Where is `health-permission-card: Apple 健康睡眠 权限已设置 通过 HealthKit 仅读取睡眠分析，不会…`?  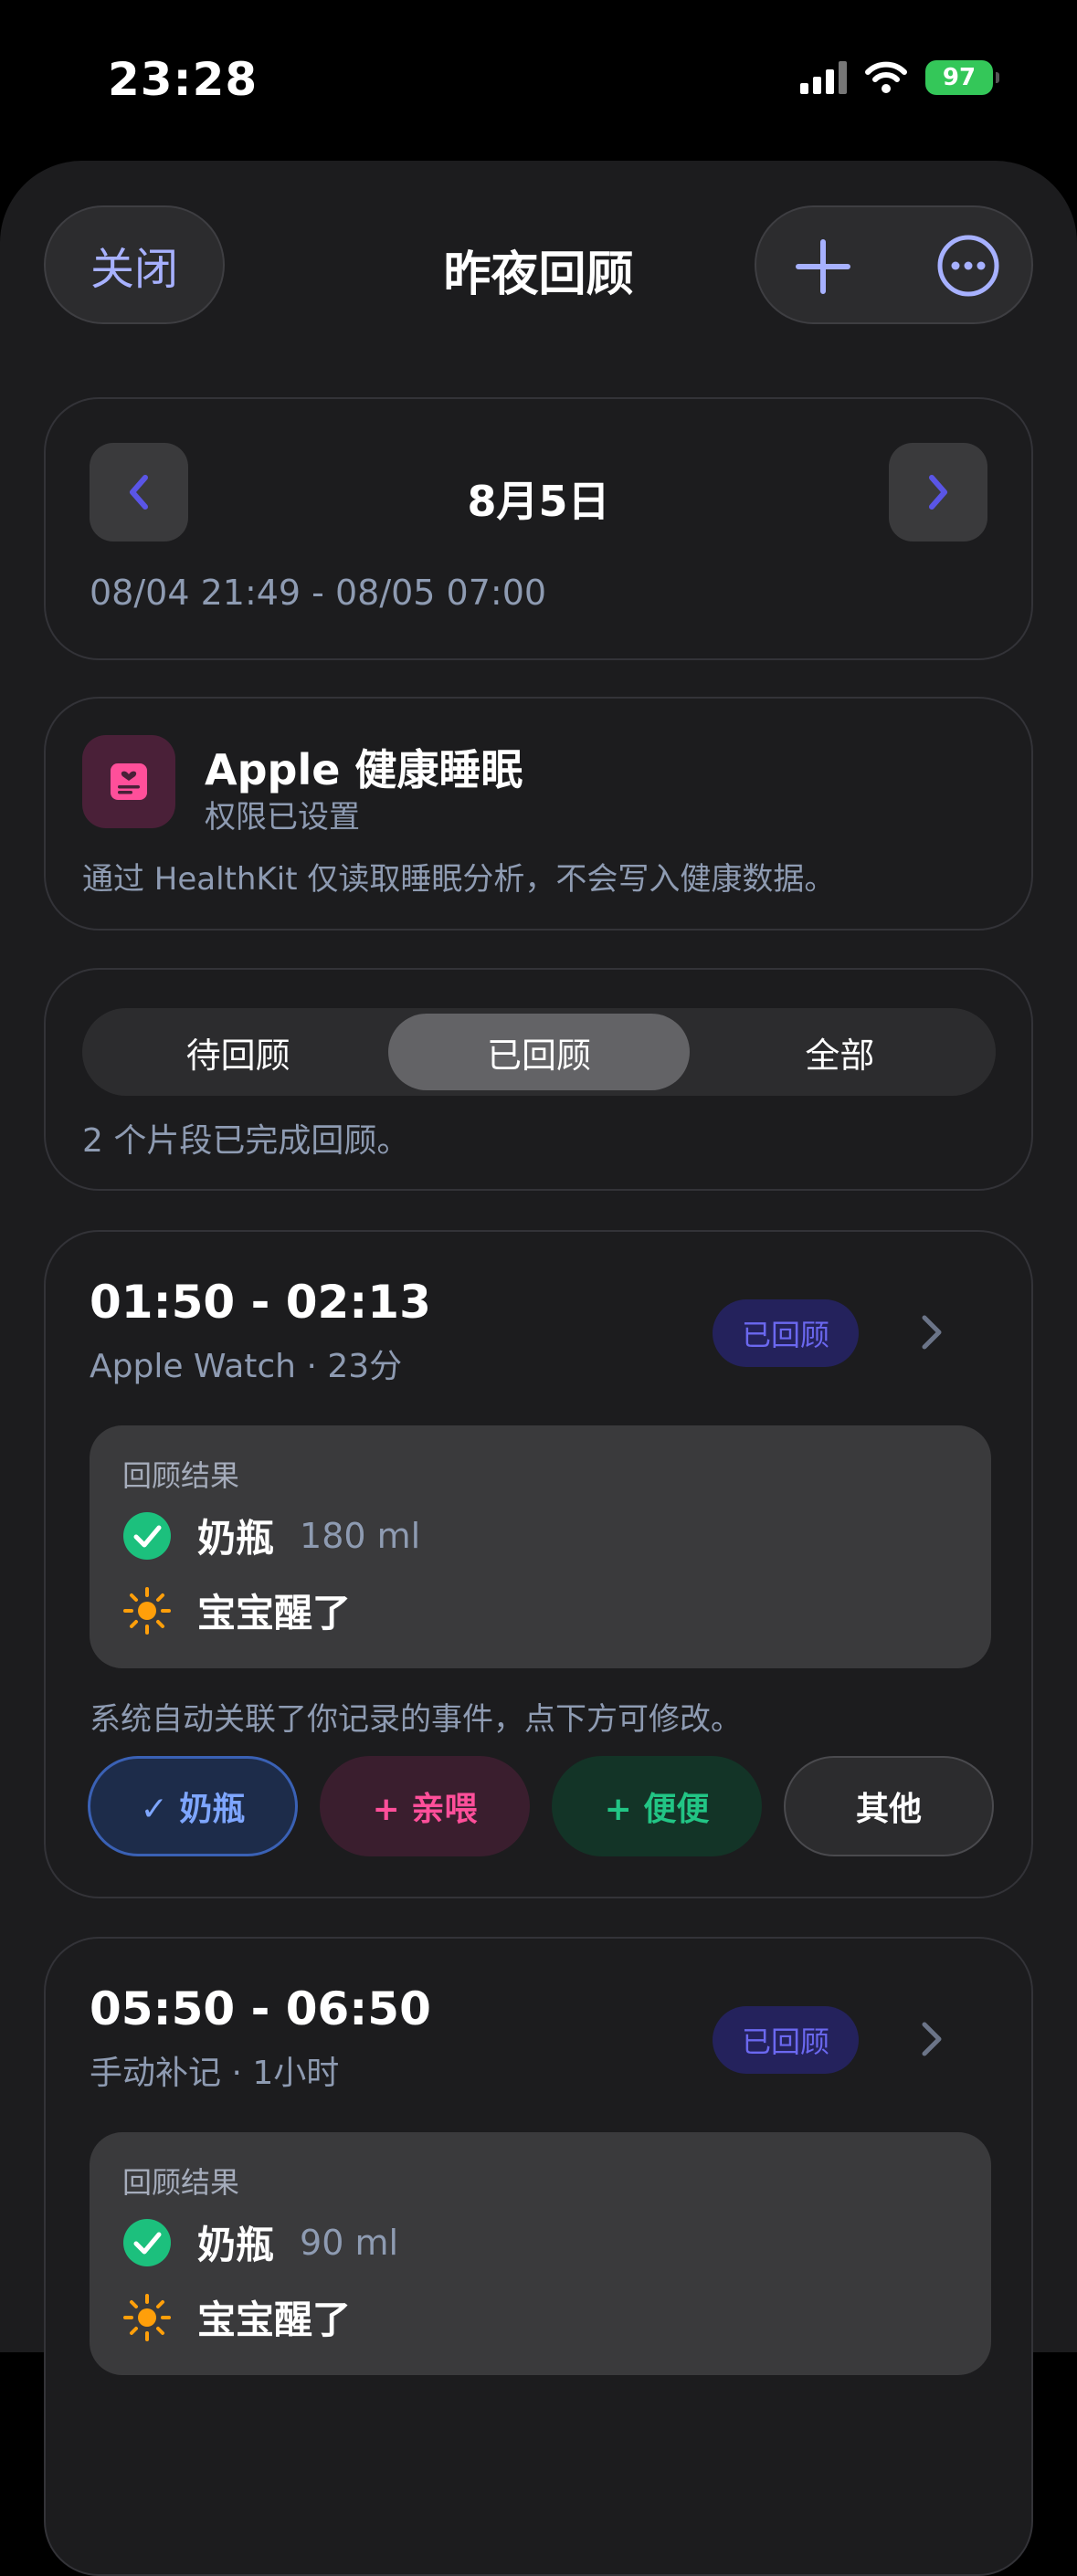 health-permission-card: Apple 健康睡眠 权限已设置 通过 HealthKit 仅读取睡眠分析，不会… is located at coordinates (538, 814).